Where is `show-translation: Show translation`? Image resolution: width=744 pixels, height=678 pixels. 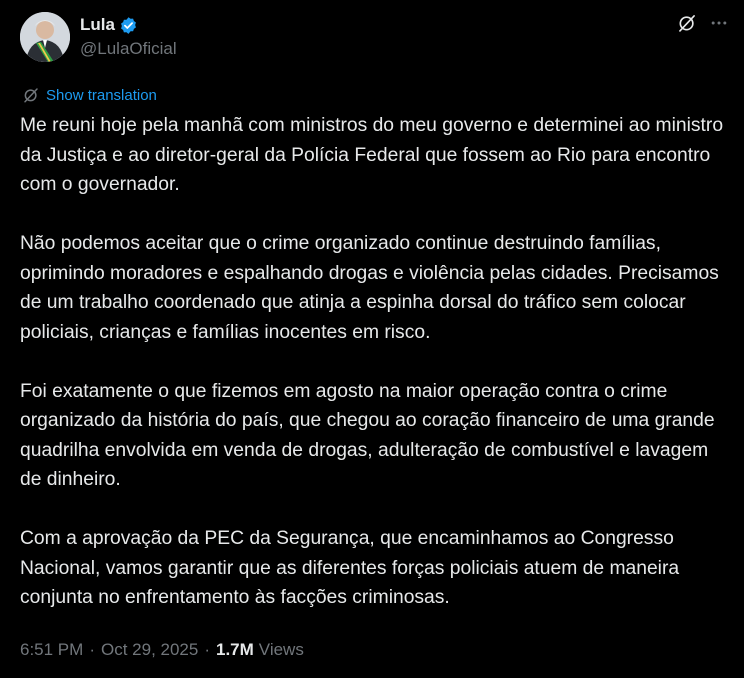 show-translation: Show translation is located at coordinates (89, 95).